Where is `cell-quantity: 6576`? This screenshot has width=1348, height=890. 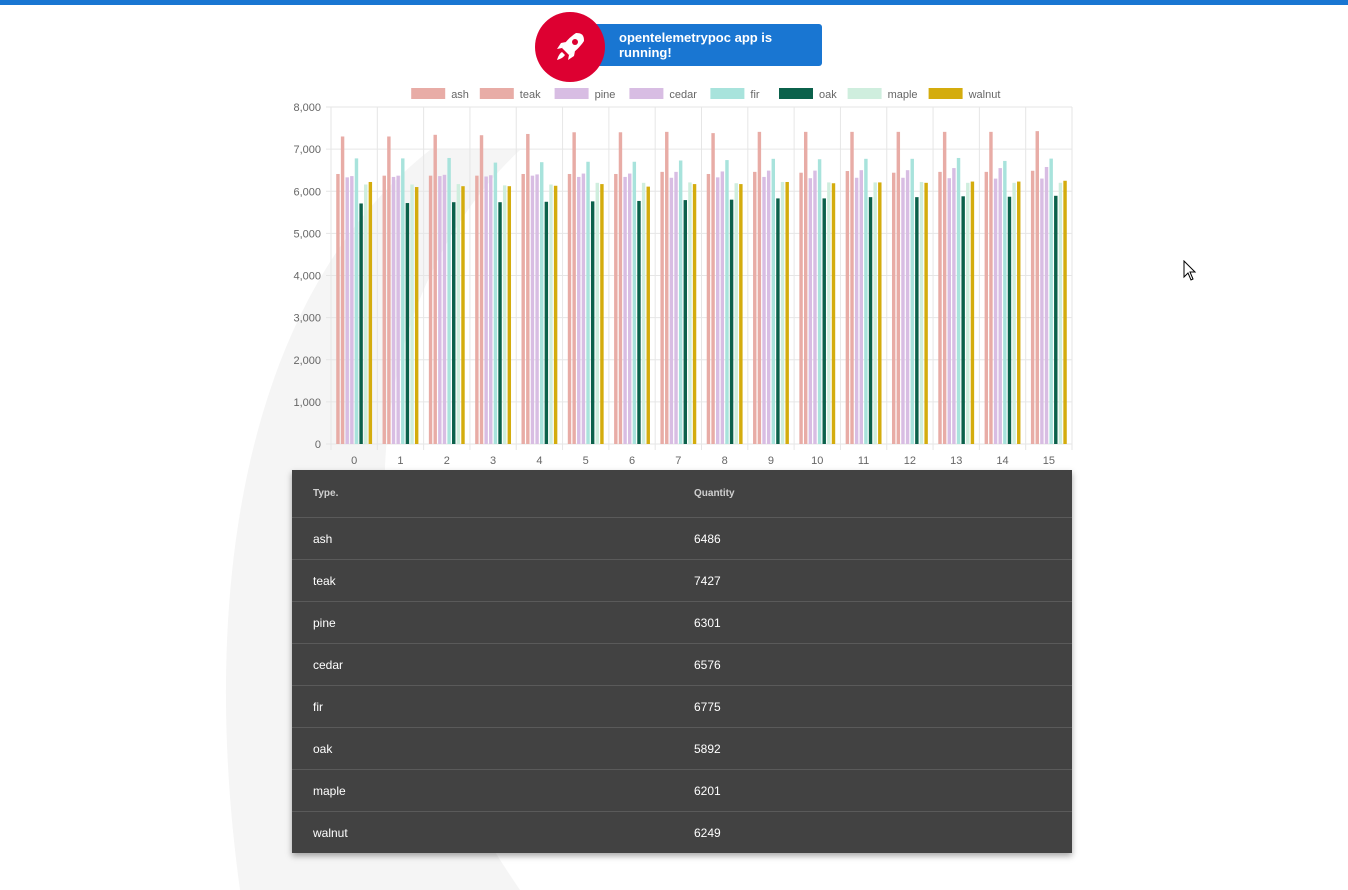 cell-quantity: 6576 is located at coordinates (872, 664).